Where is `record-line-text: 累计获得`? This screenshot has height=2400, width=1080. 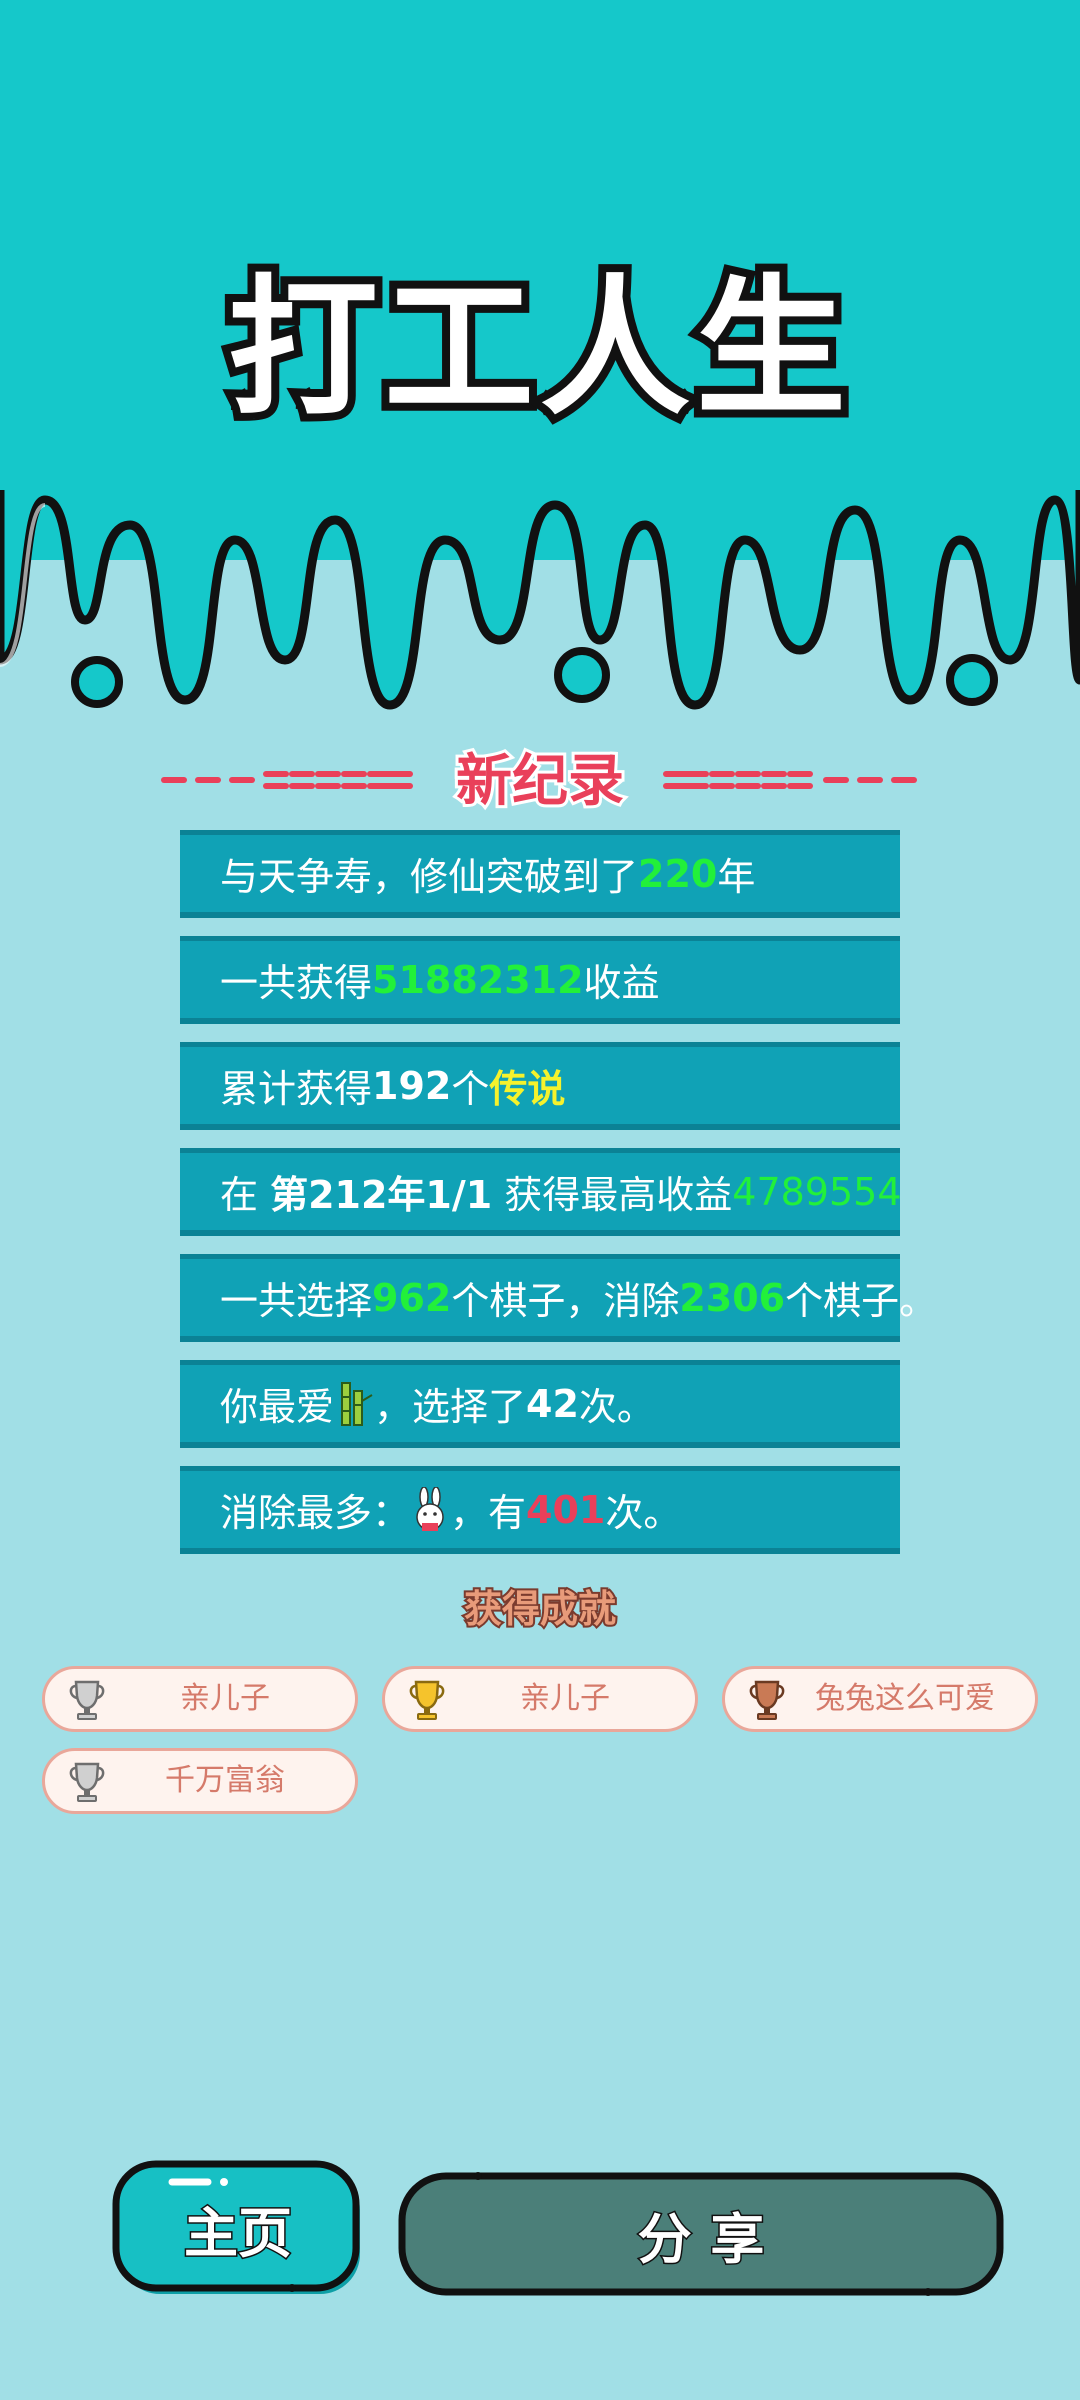 record-line-text: 累计获得 is located at coordinates (296, 1089).